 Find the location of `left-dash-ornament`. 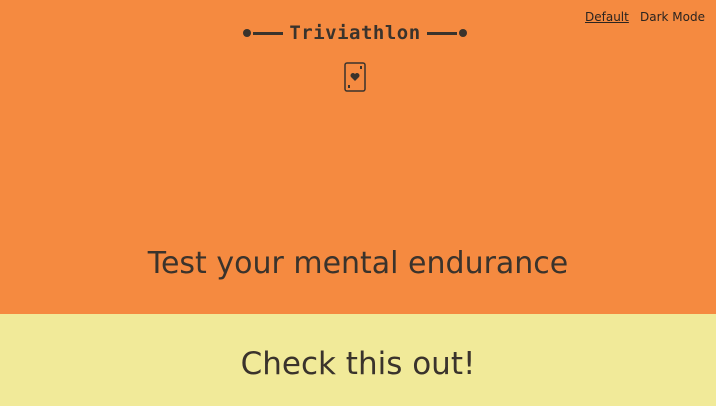

left-dash-ornament is located at coordinates (268, 33).